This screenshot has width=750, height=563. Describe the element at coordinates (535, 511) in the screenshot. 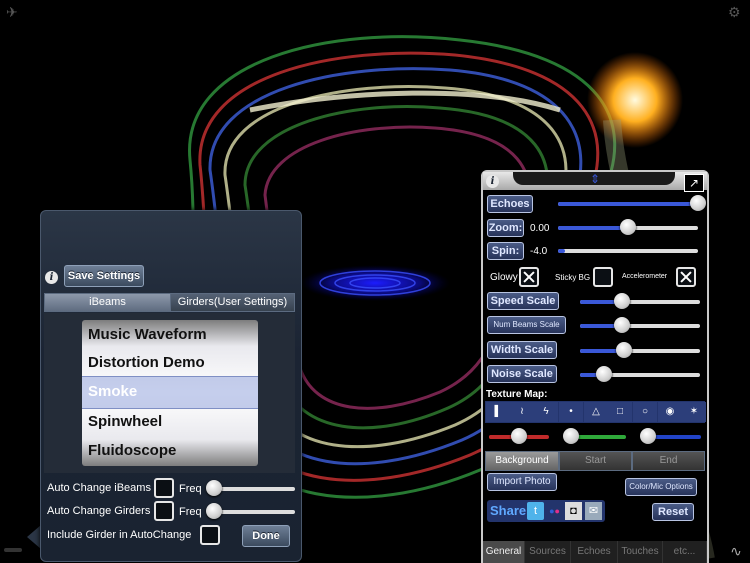

I see `twitter-icon: t` at that location.